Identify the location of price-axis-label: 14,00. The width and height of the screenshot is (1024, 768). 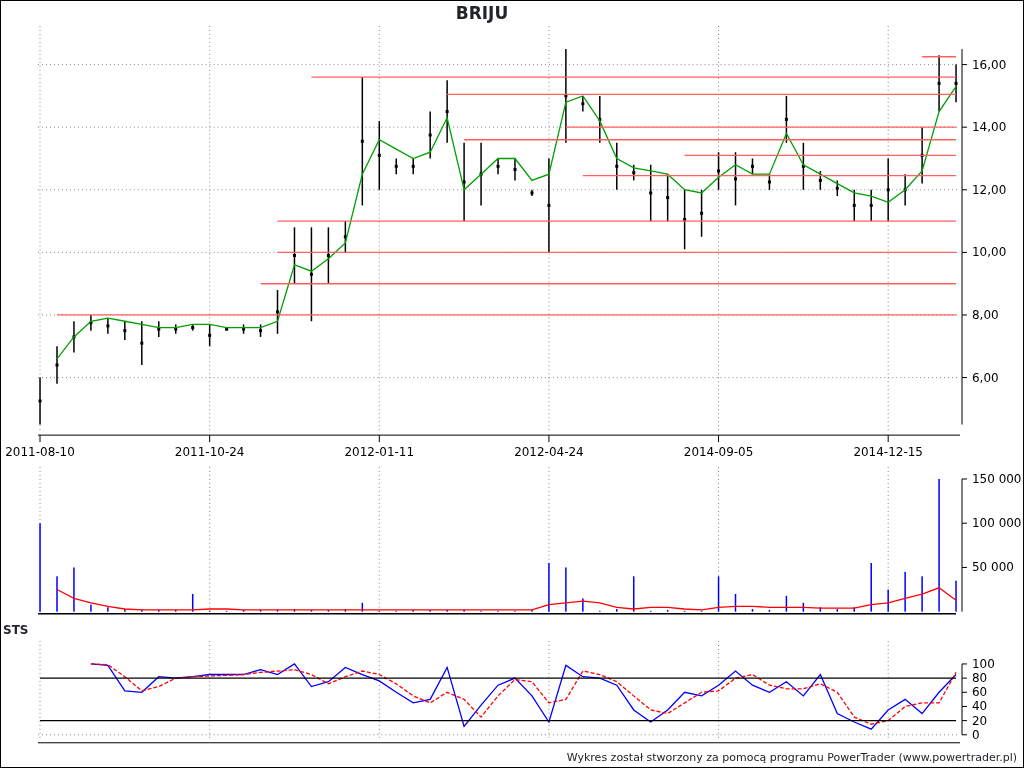
(989, 127).